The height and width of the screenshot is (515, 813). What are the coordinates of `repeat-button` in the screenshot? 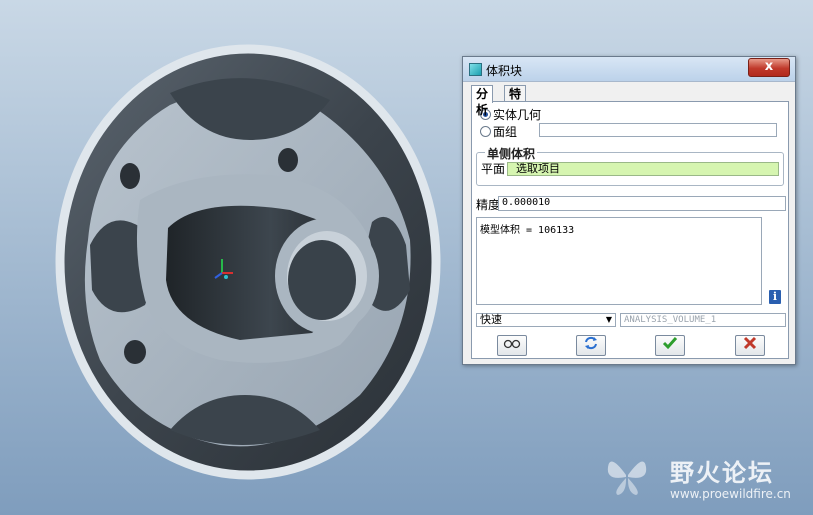 It's located at (591, 345).